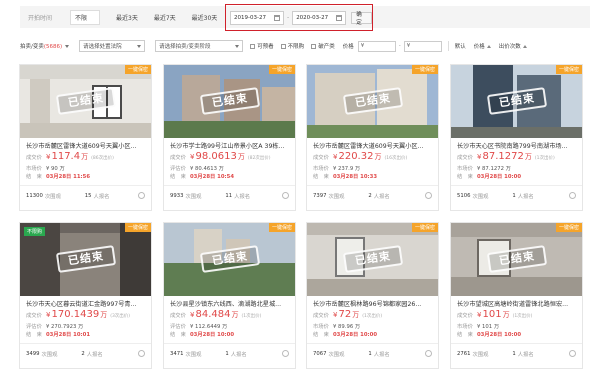  What do you see at coordinates (376, 46) in the screenshot?
I see `price-from-input: ¥` at bounding box center [376, 46].